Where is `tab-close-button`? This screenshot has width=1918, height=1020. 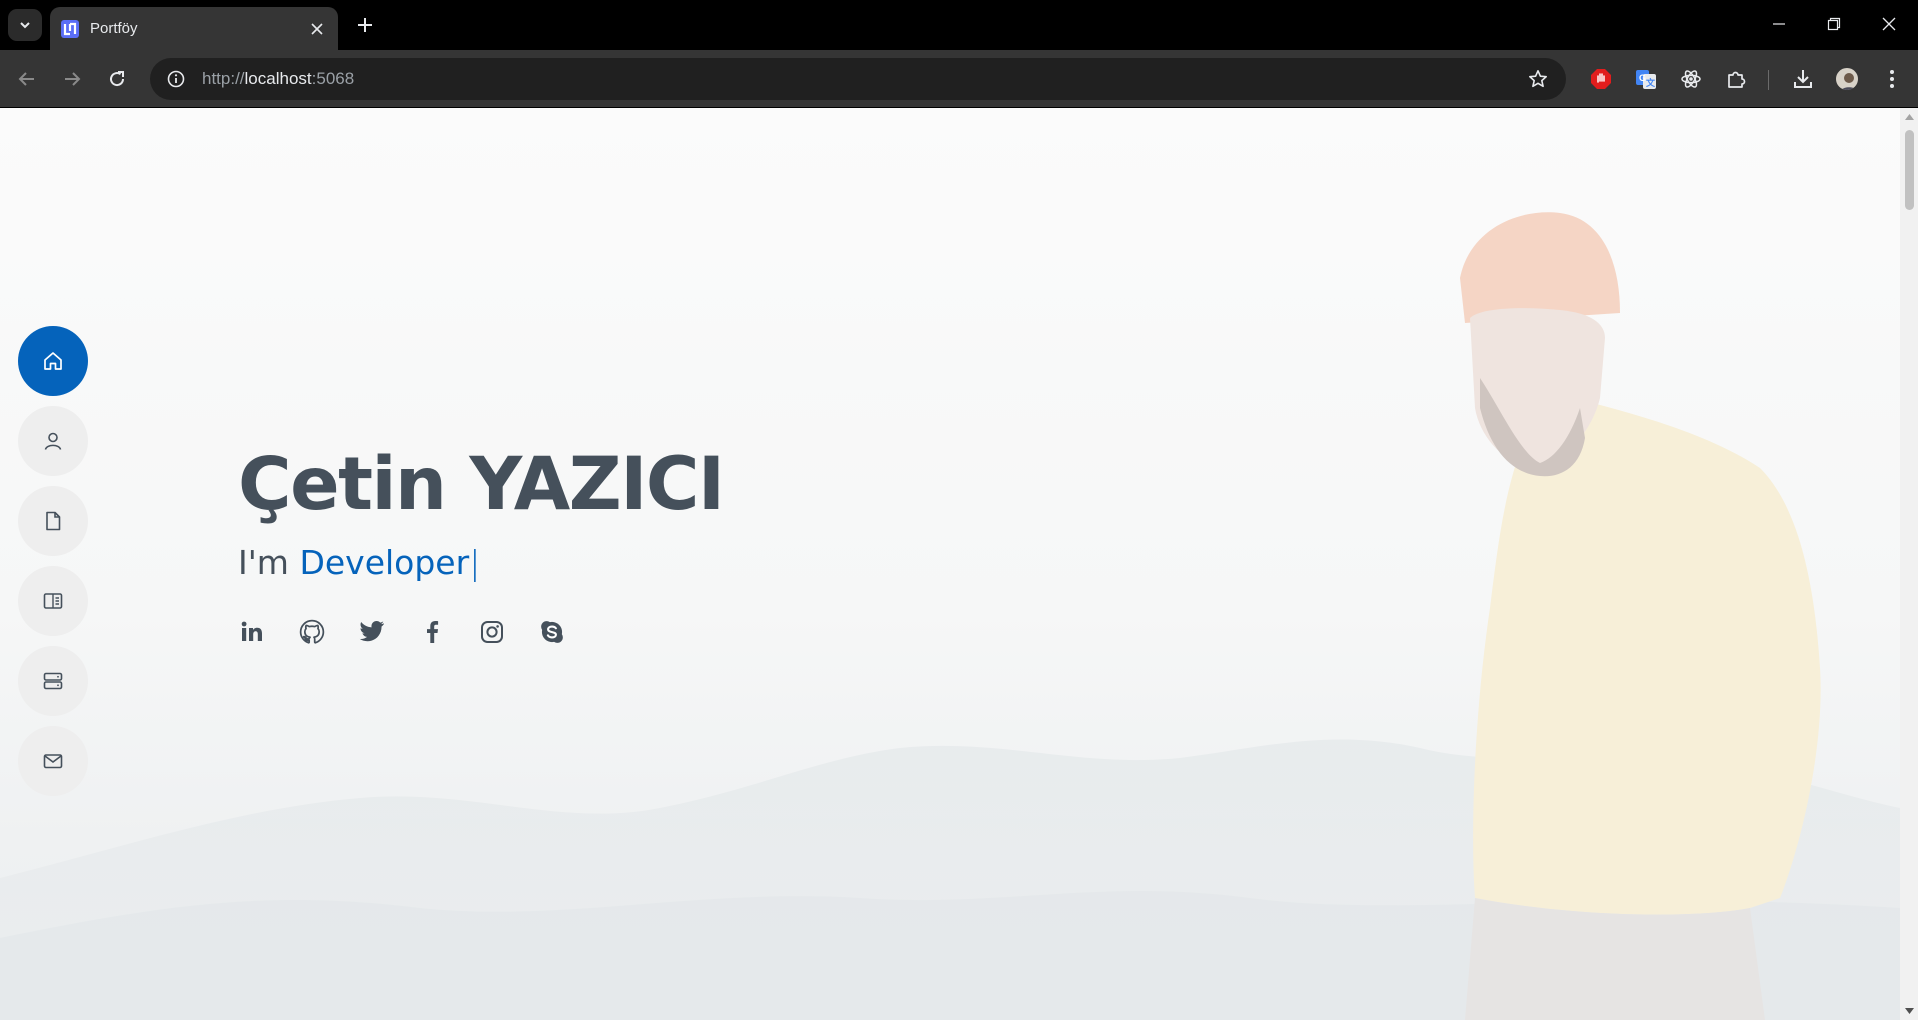 tab-close-button is located at coordinates (317, 29).